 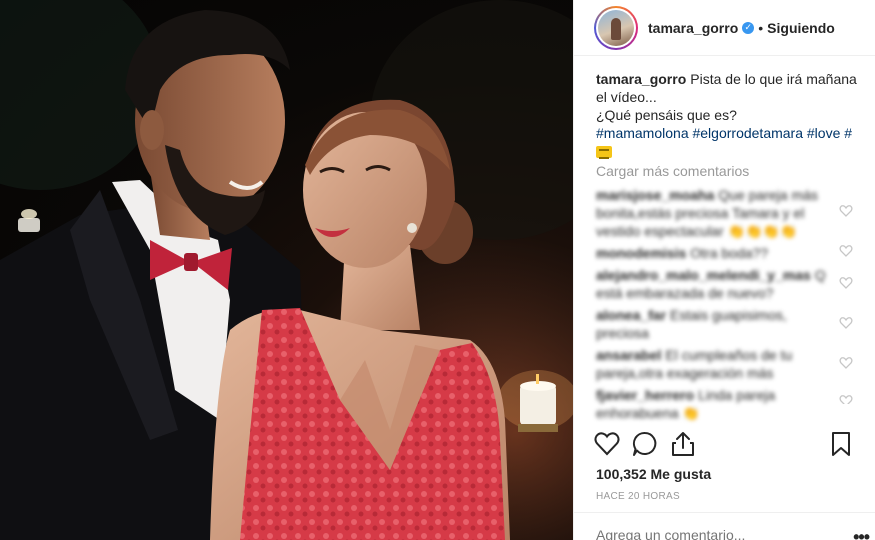 I want to click on comment-username: monodemisis, so click(x=641, y=253).